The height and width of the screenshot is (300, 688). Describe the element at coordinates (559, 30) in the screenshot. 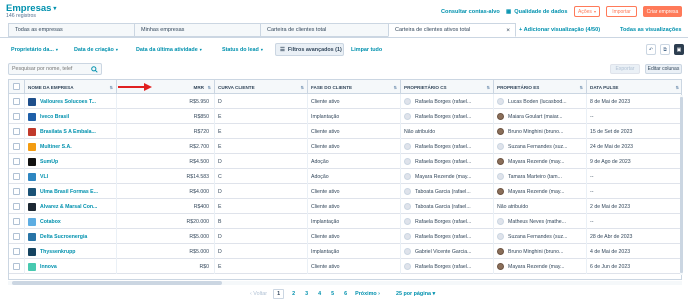

I see `add-view-link: + Adicionar visualização (4/50)` at that location.